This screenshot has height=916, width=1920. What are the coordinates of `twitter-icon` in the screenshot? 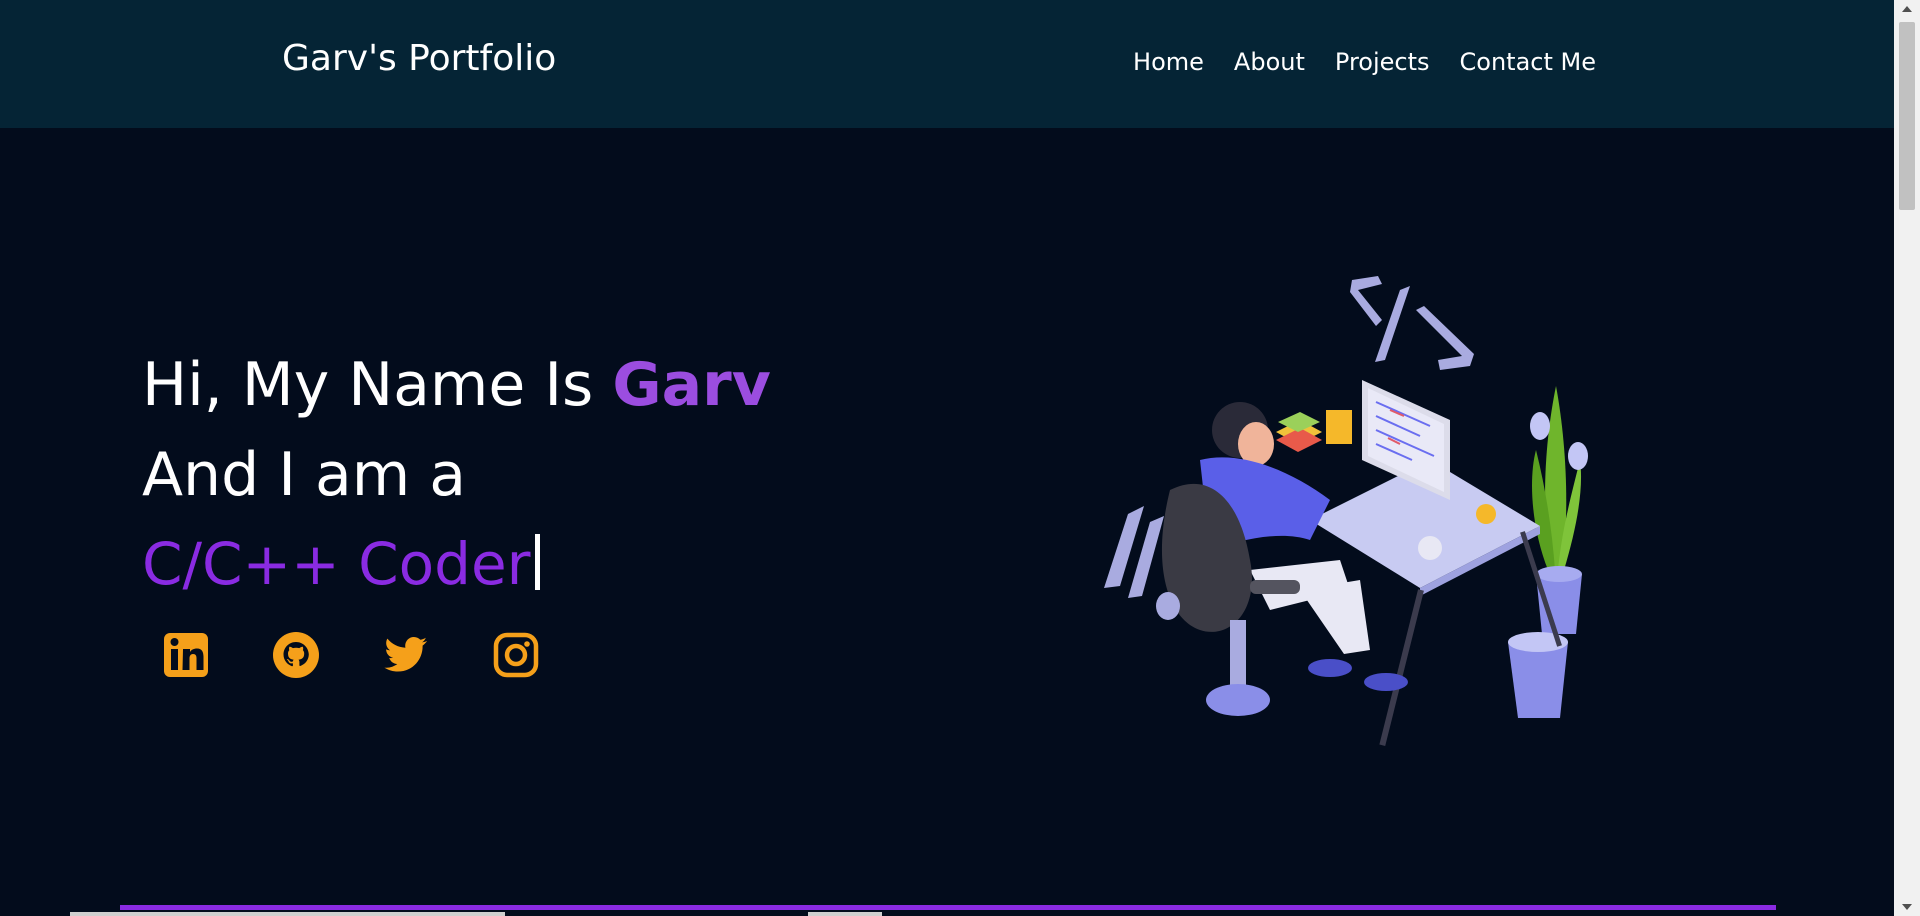 It's located at (405, 654).